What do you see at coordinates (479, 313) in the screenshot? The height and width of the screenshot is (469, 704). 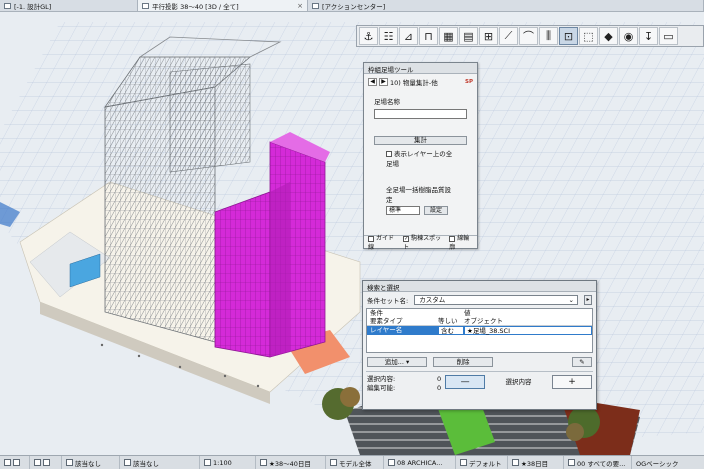 I see `criteria-header: 条件 値` at bounding box center [479, 313].